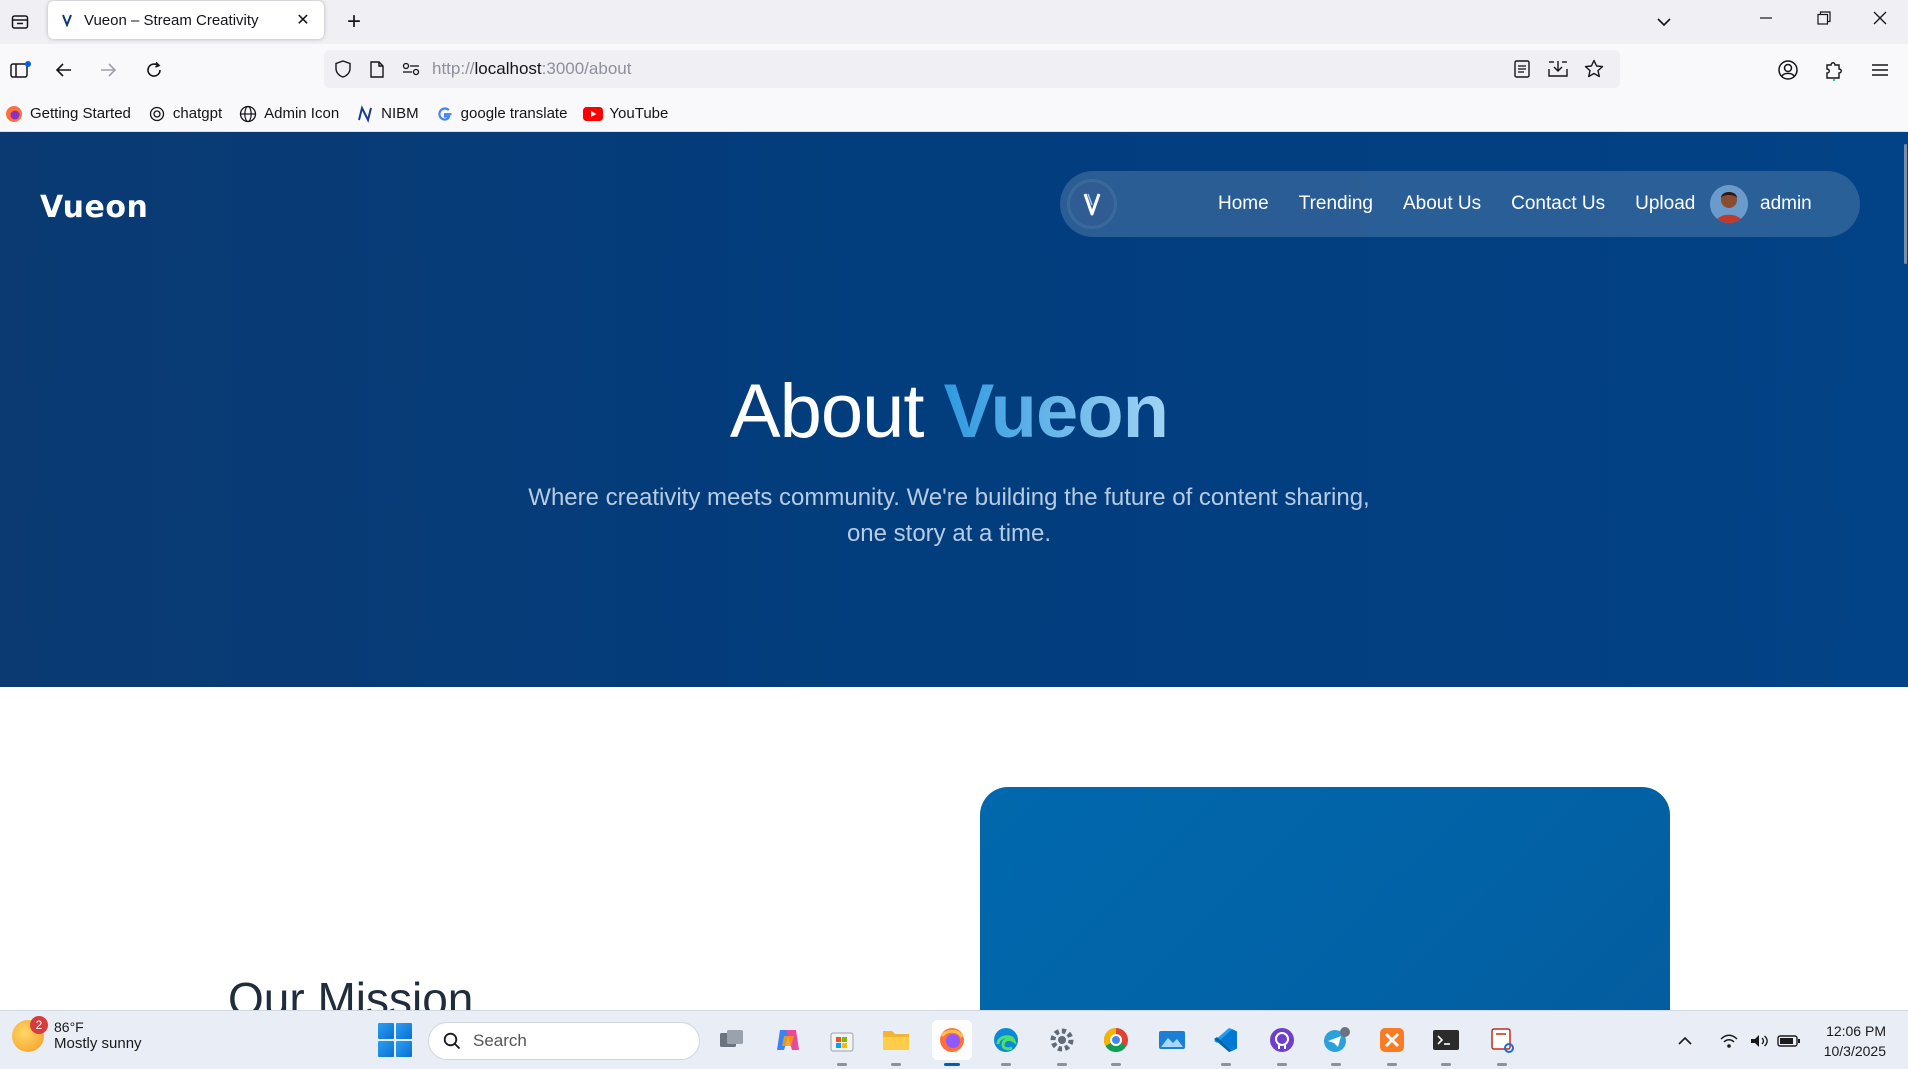 The width and height of the screenshot is (1908, 1069). I want to click on tab-list-icon, so click(20, 22).